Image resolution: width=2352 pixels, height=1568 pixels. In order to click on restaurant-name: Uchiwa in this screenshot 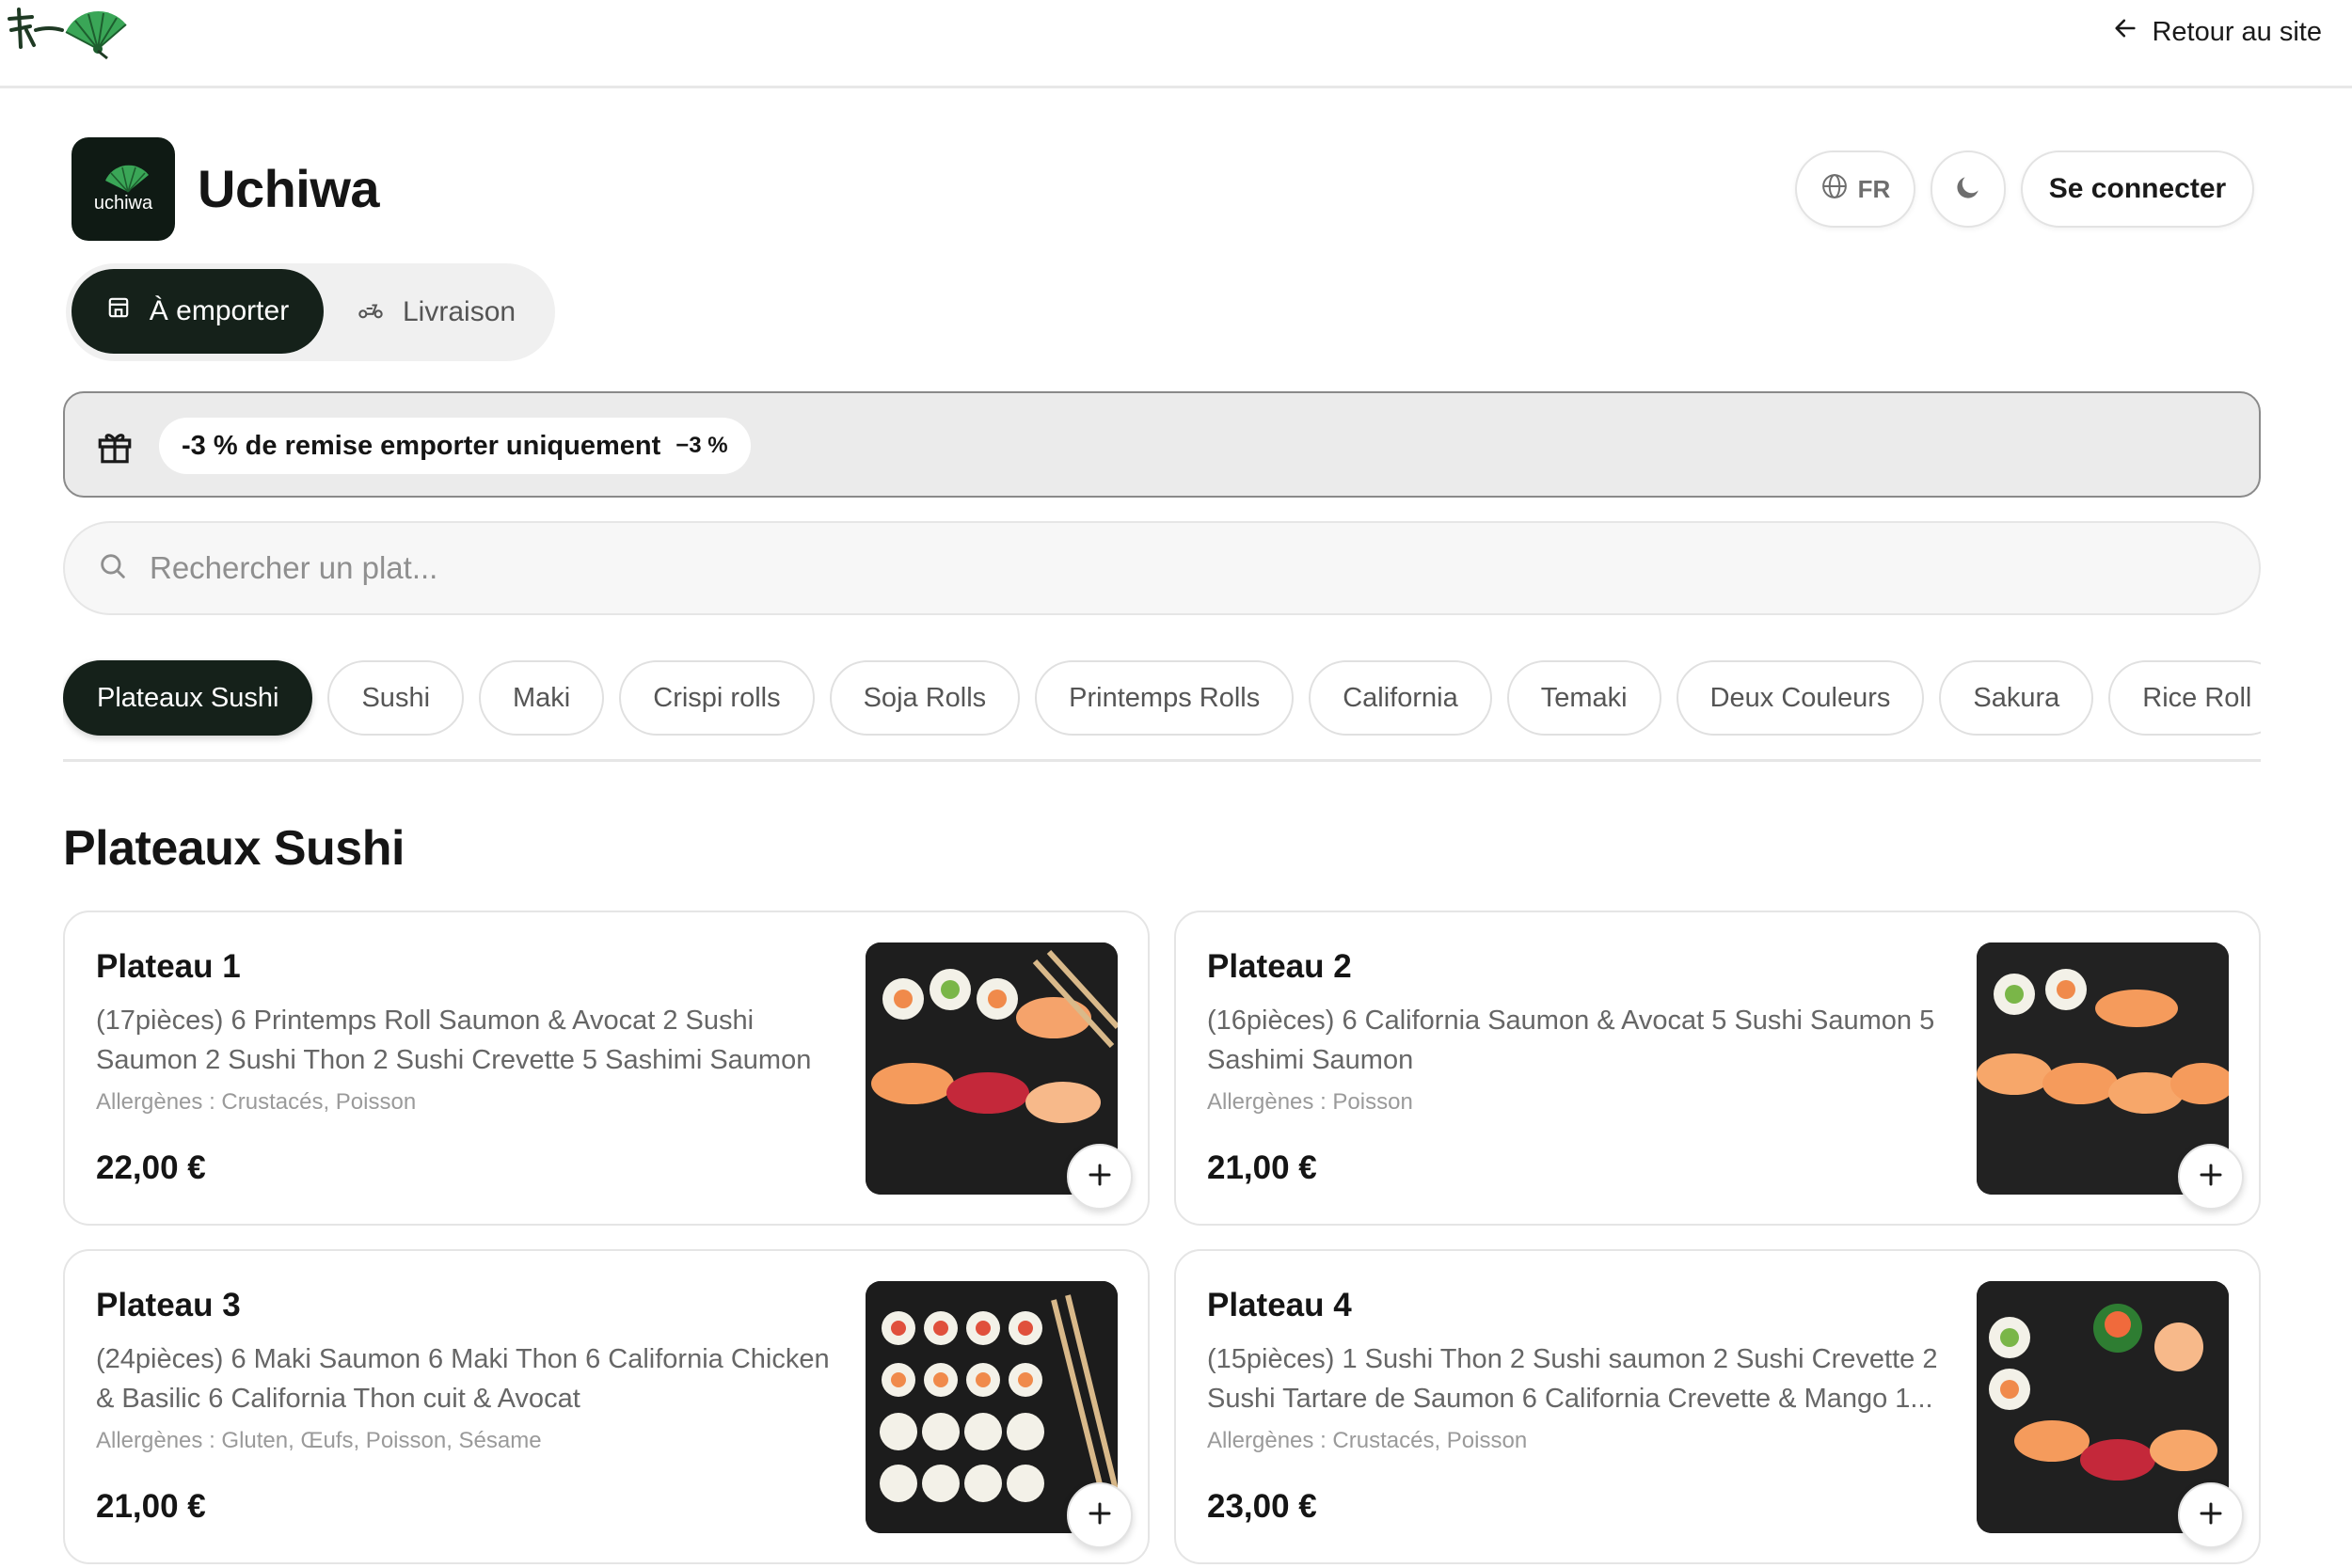, I will do `click(289, 188)`.